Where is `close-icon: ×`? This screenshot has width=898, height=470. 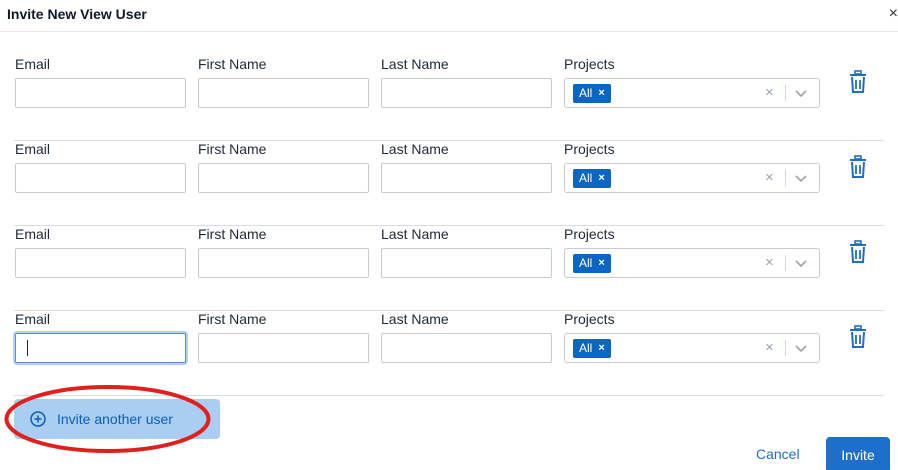
close-icon: × is located at coordinates (891, 14).